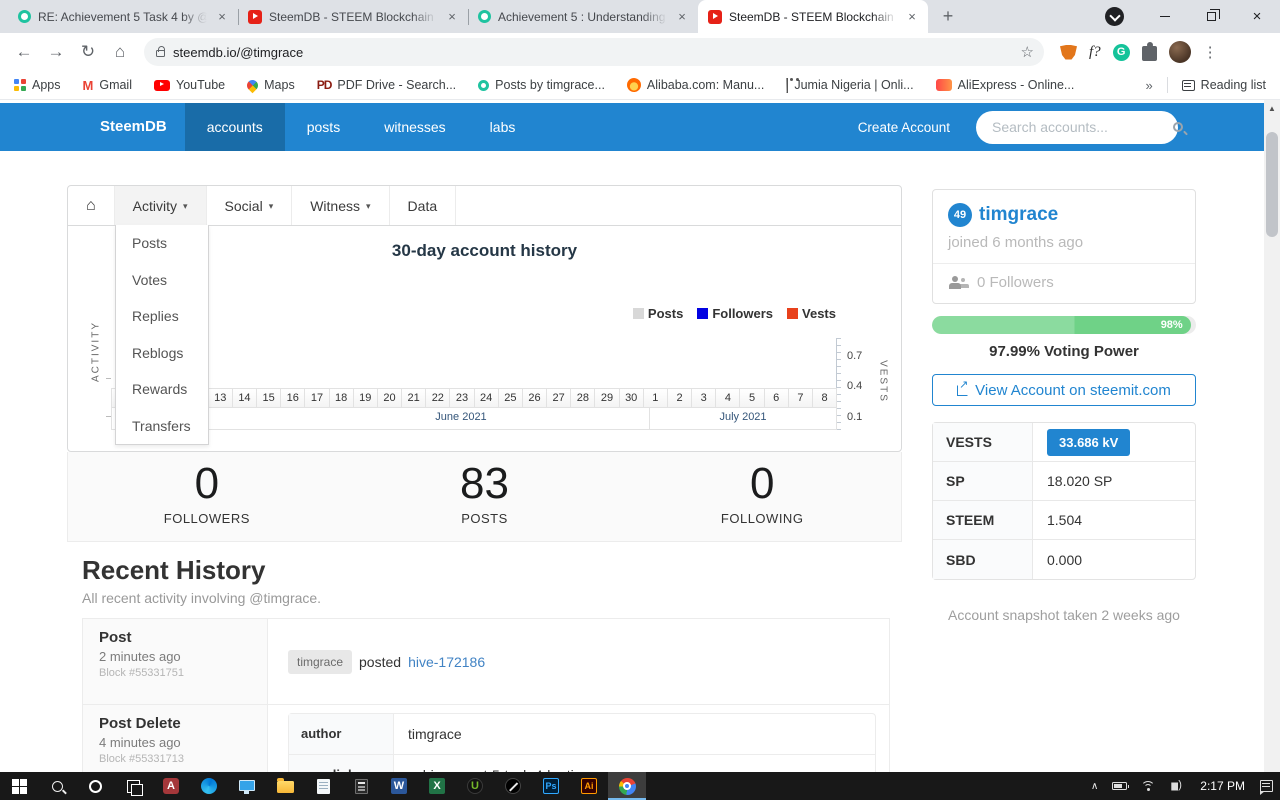 The height and width of the screenshot is (800, 1280). I want to click on nav-posts: posts, so click(323, 127).